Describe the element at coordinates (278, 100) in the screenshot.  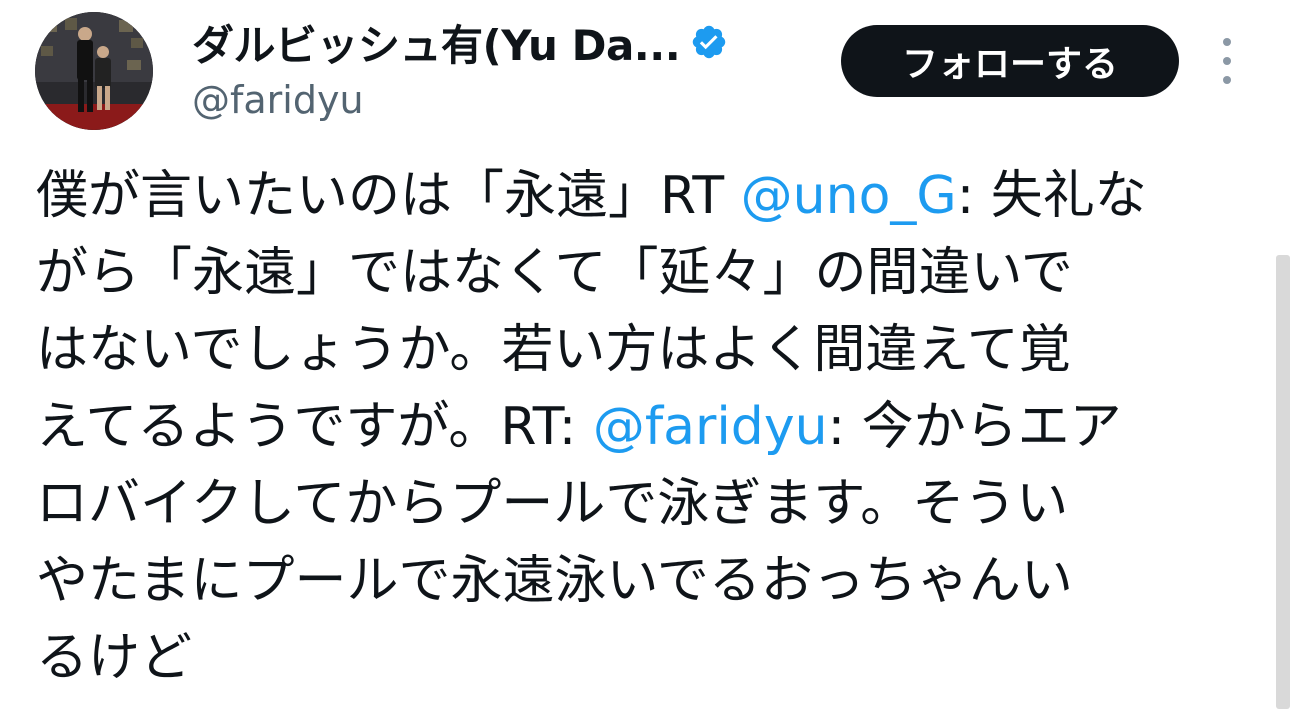
I see `author-handle: @faridyu` at that location.